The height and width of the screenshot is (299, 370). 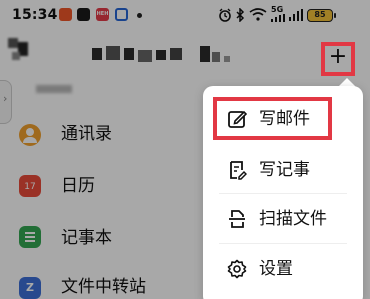 I want to click on menu-item-settings: 设置, so click(x=283, y=269).